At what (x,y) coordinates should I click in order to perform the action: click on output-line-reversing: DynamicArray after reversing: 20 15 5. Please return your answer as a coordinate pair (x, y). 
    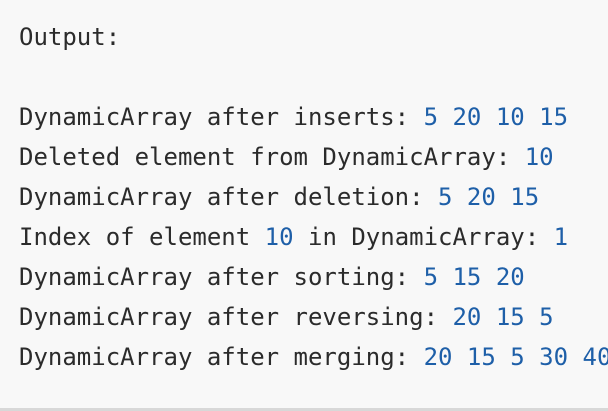
    Looking at the image, I should click on (286, 317).